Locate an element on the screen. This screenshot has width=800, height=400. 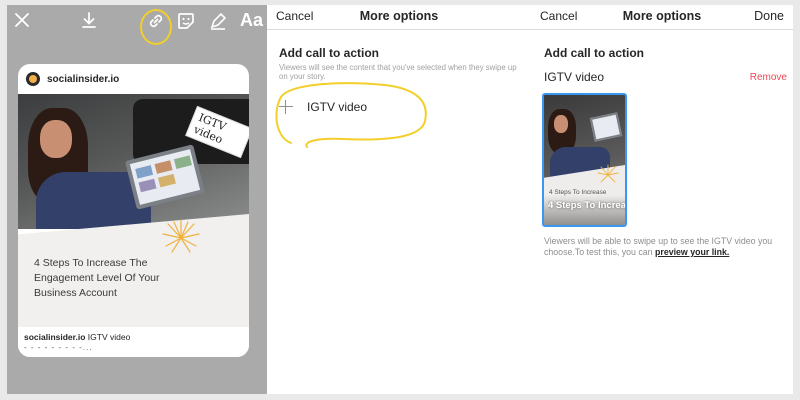
thumb-person-face is located at coordinates (561, 124).